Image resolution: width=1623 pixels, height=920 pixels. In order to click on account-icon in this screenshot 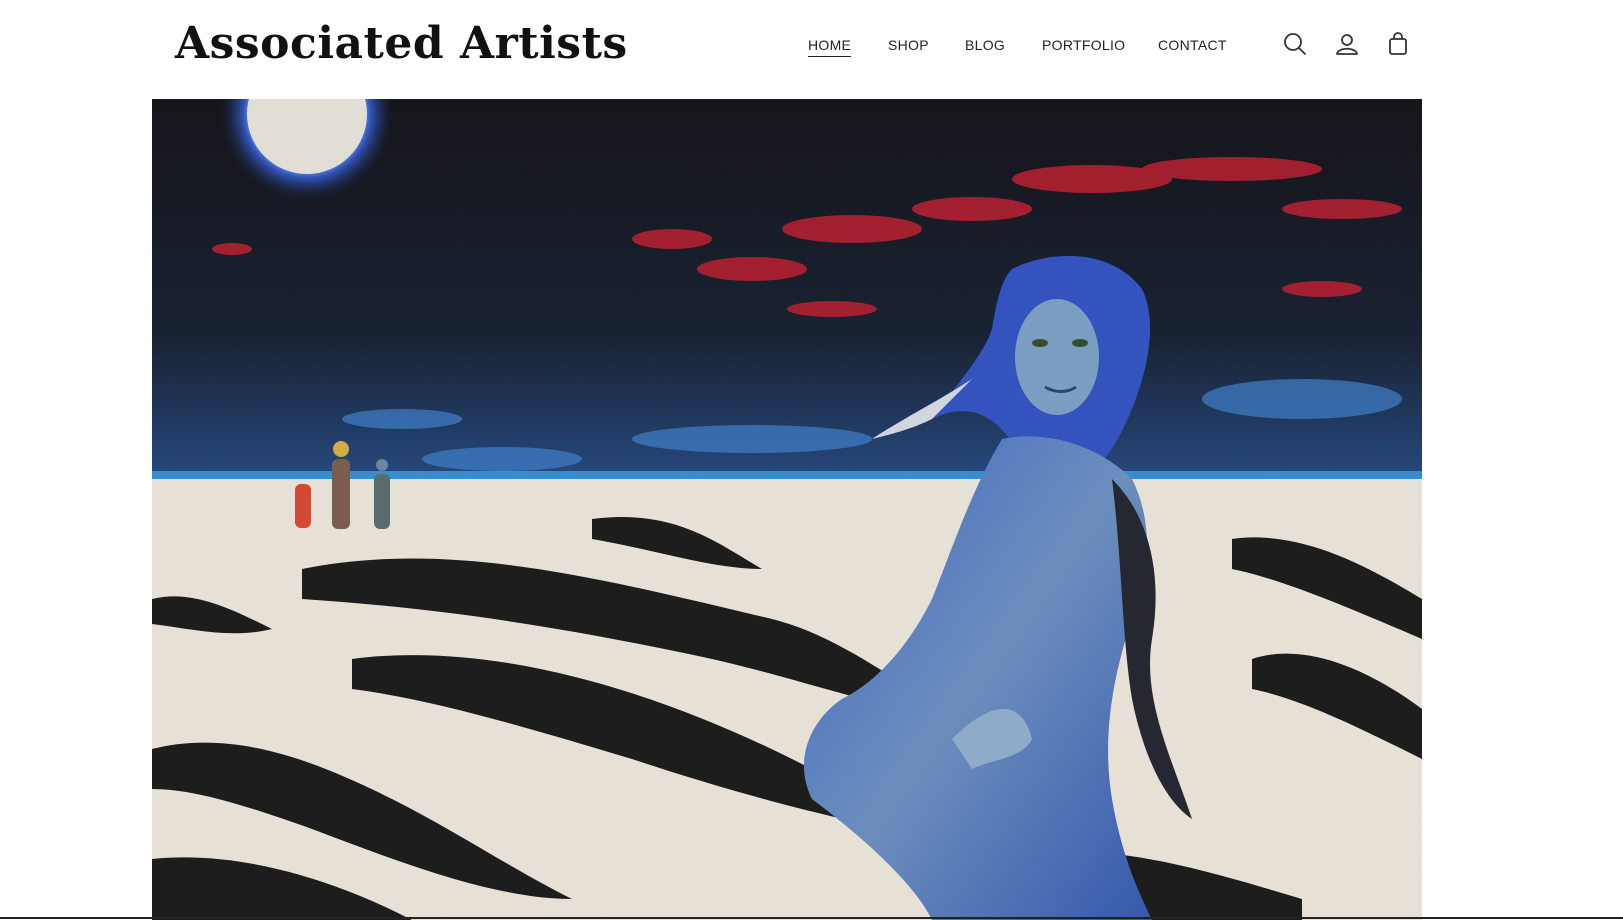, I will do `click(1347, 44)`.